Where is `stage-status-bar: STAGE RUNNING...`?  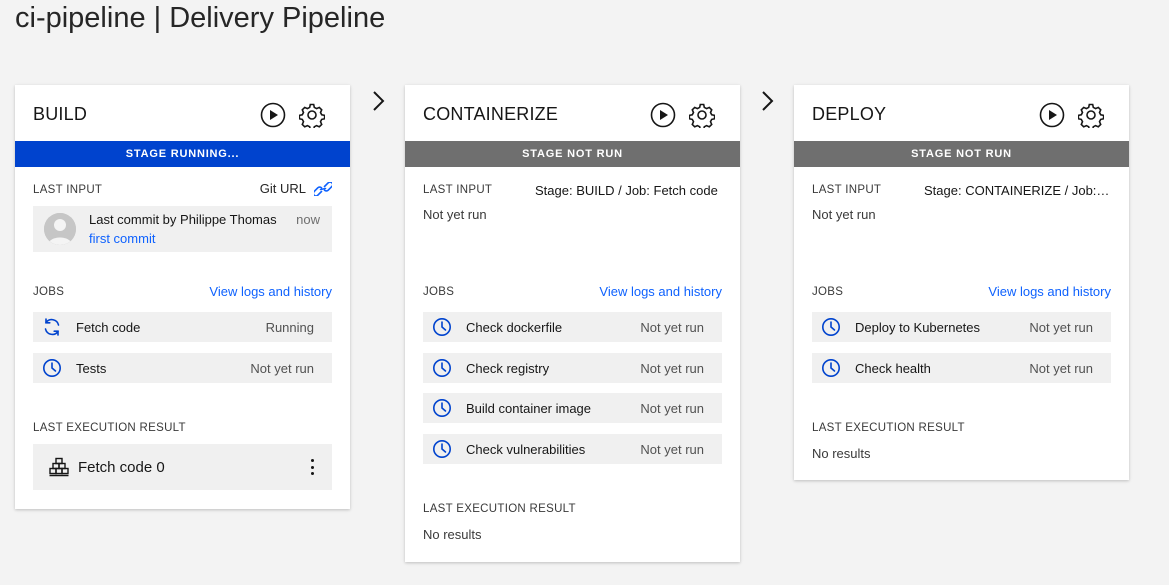 stage-status-bar: STAGE RUNNING... is located at coordinates (182, 154).